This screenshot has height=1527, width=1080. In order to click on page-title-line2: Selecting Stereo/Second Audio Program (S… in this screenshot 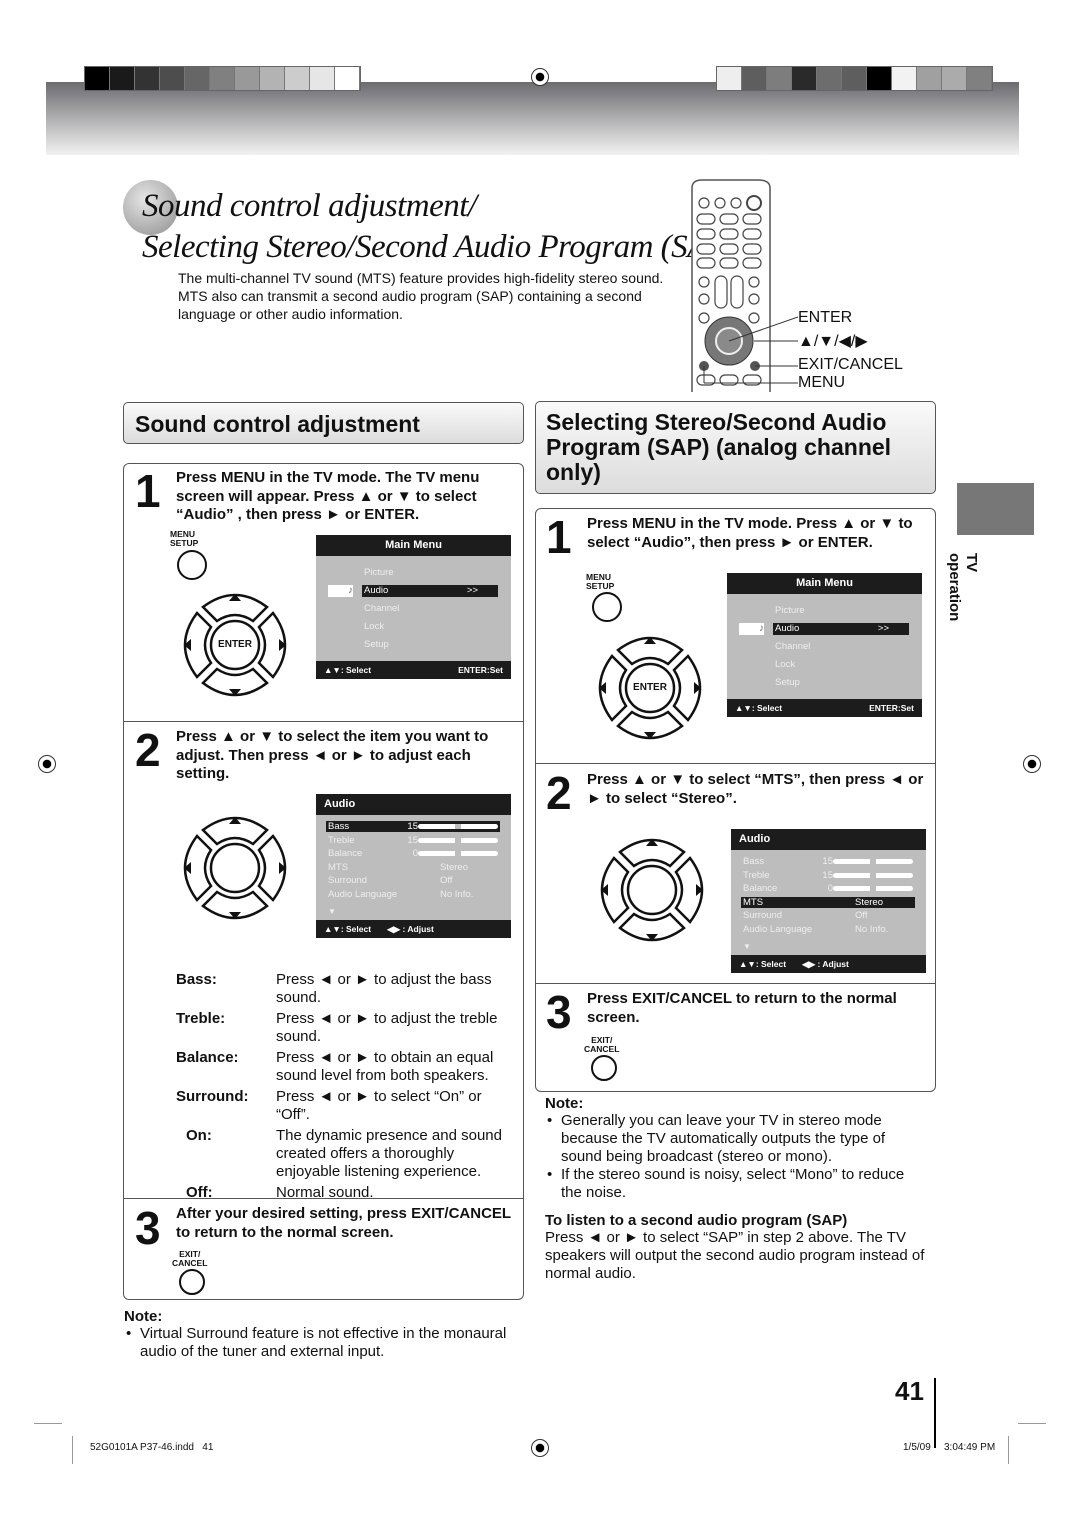, I will do `click(439, 247)`.